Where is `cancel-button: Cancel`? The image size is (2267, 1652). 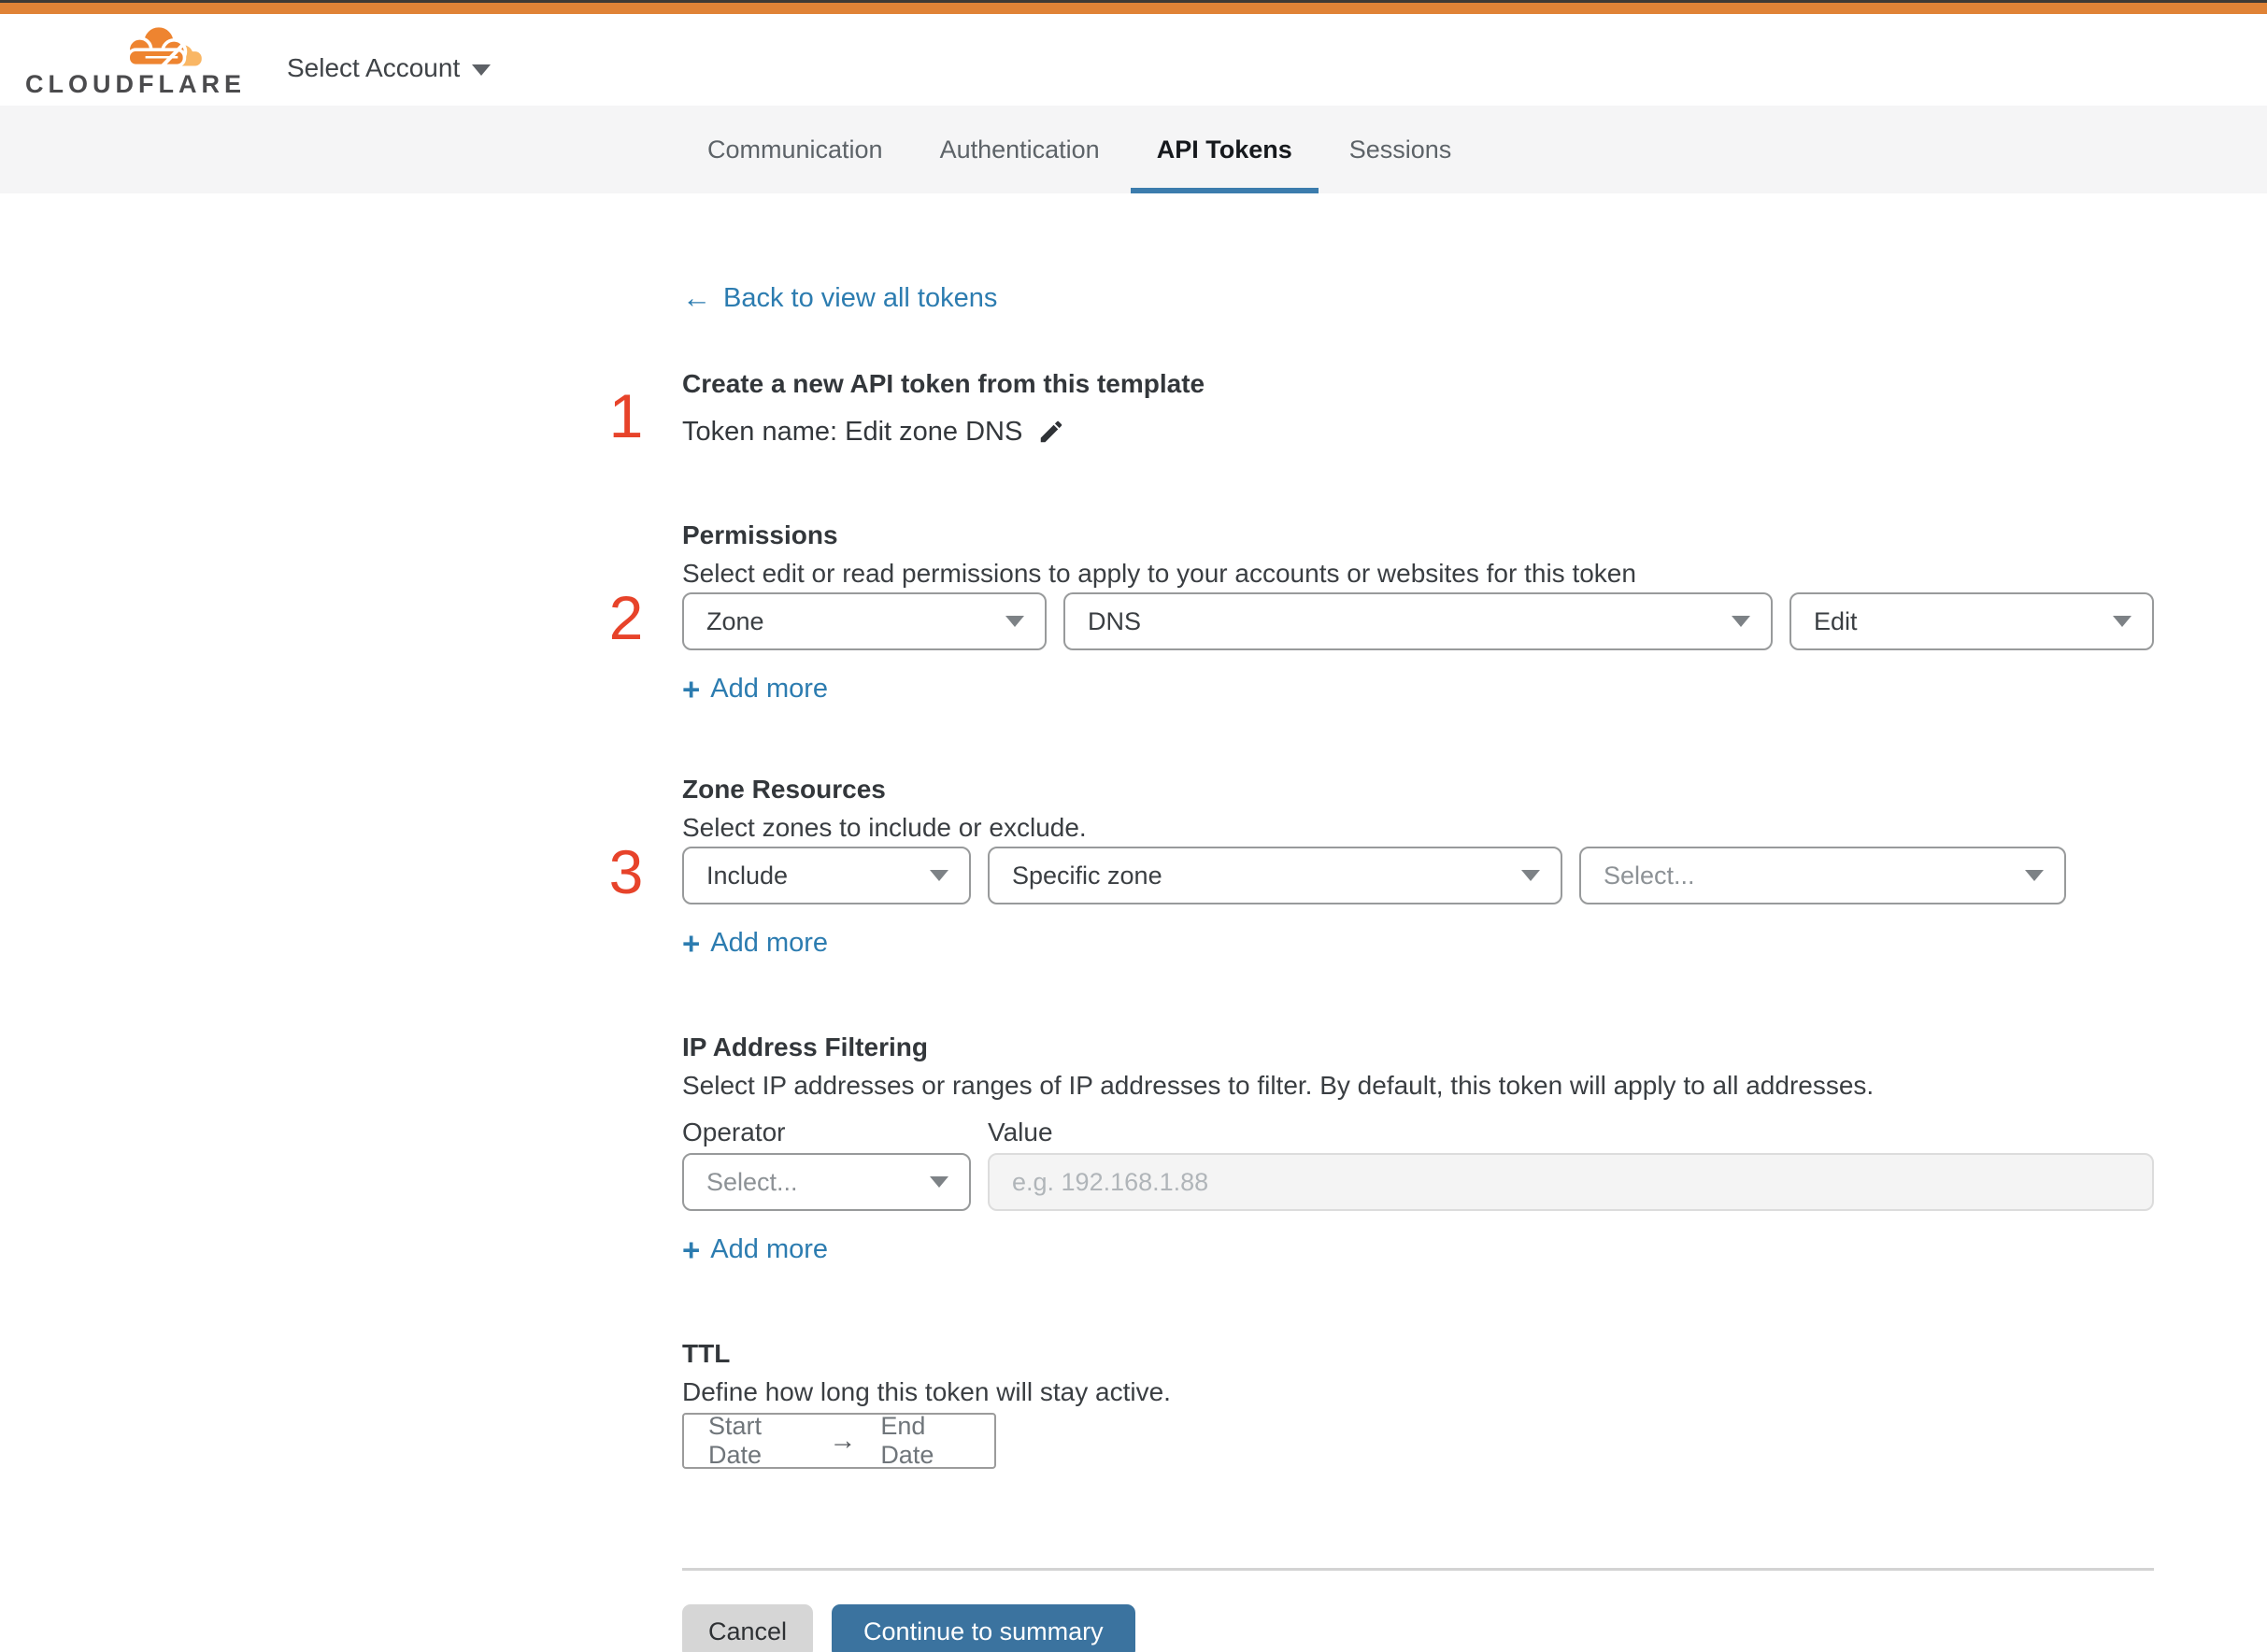 cancel-button: Cancel is located at coordinates (748, 1628).